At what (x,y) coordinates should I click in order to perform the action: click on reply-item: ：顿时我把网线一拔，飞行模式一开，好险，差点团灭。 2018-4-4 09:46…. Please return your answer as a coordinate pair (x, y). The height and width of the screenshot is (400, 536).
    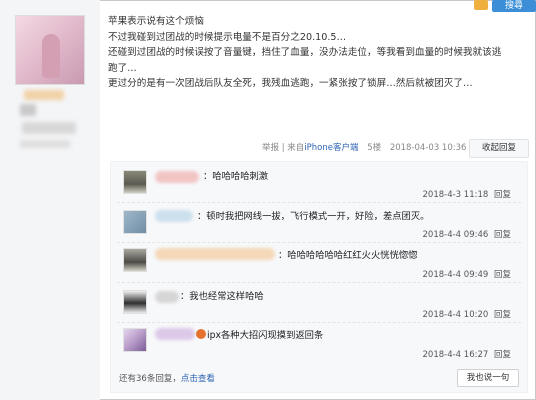
    Looking at the image, I should click on (319, 223).